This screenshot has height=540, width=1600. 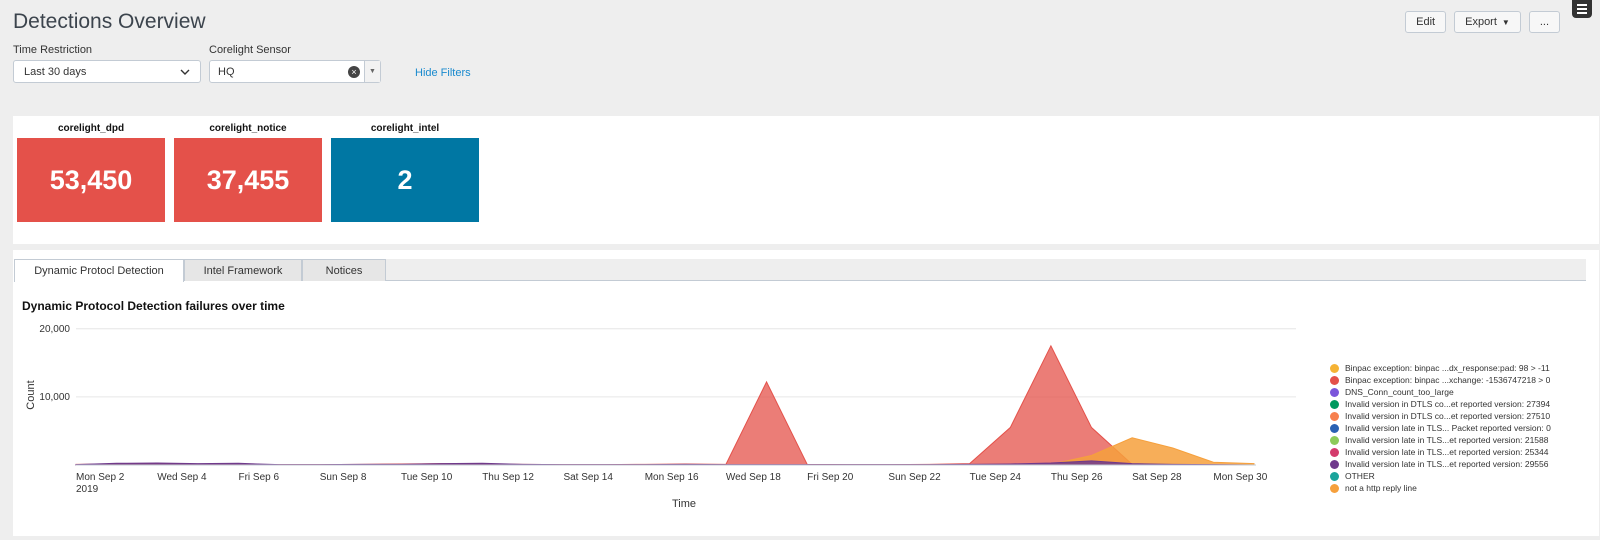 I want to click on tab-notices: Notices, so click(x=344, y=270).